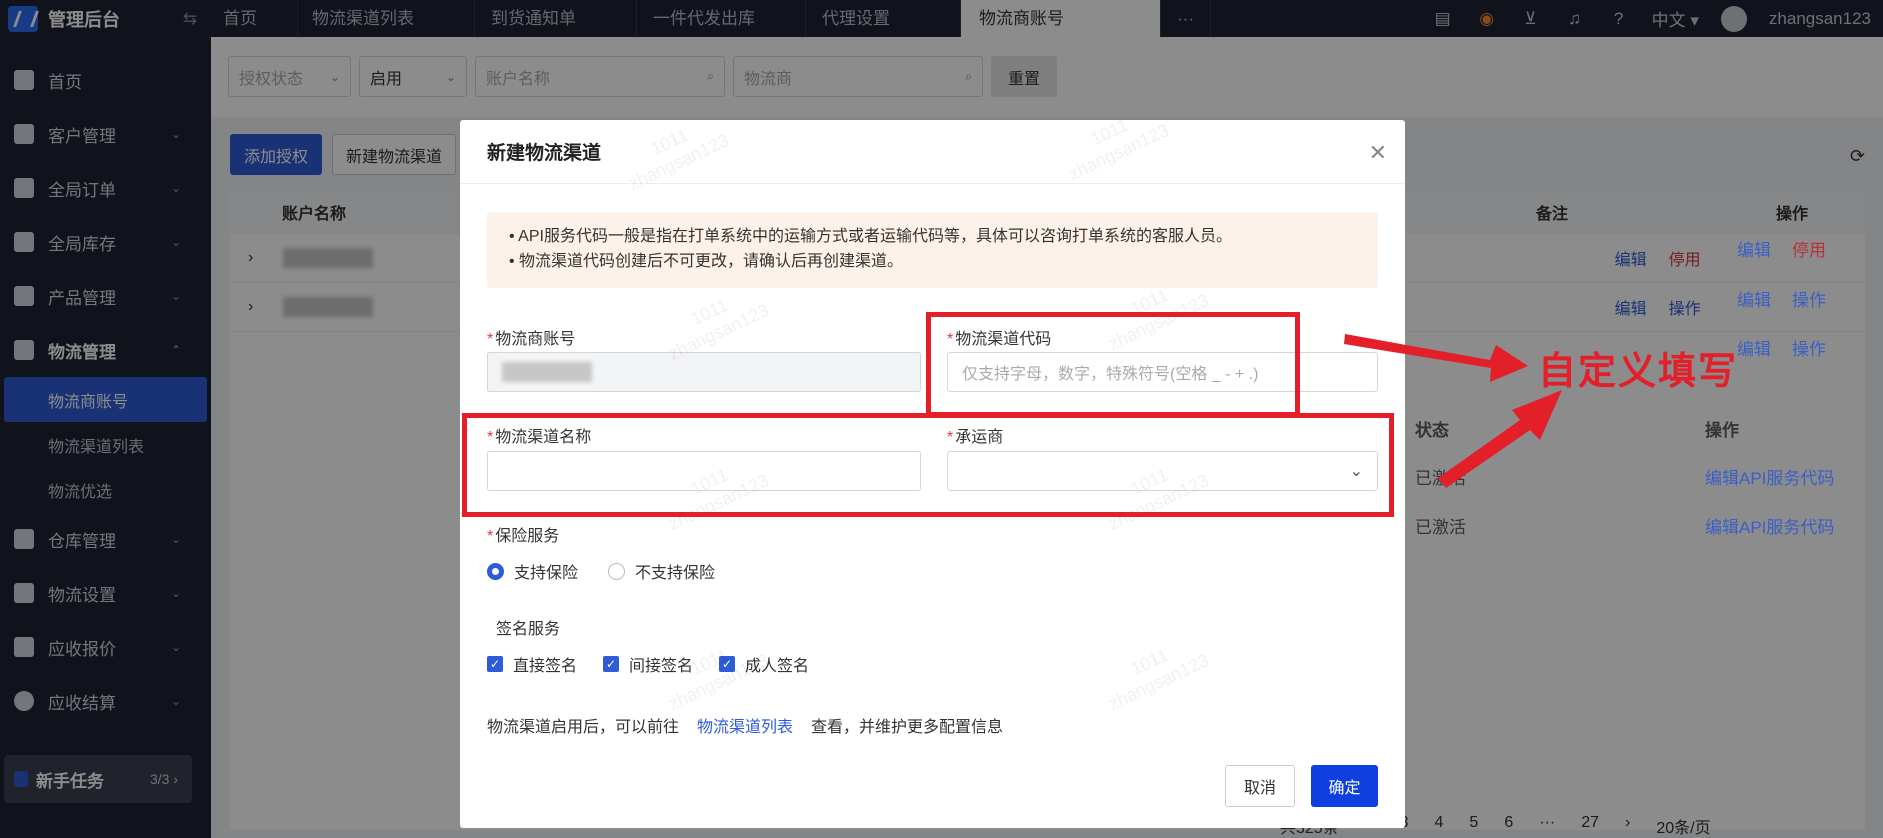 The width and height of the screenshot is (1883, 838). Describe the element at coordinates (1500, 439) in the screenshot. I see `arrow-lower` at that location.